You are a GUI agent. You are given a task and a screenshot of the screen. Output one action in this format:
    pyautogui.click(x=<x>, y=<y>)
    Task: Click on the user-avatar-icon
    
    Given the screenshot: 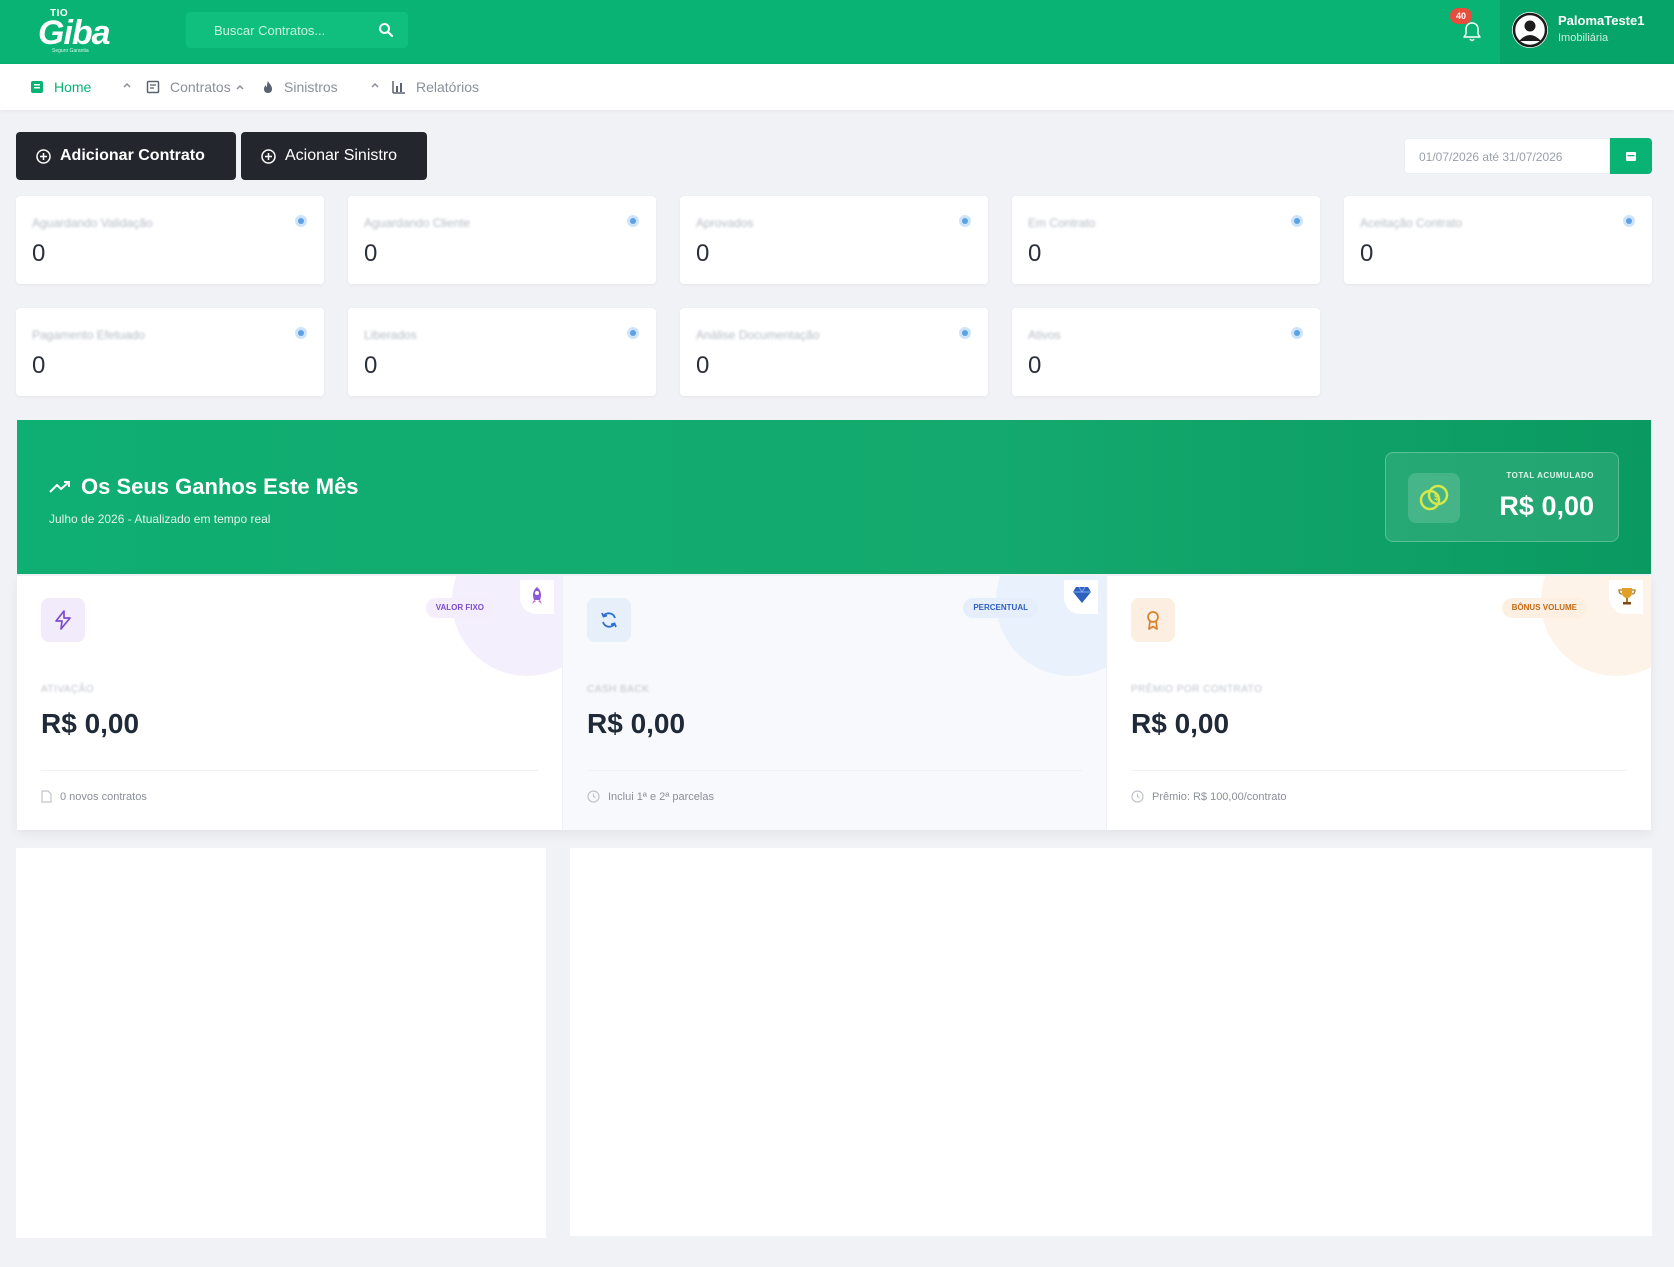 What is the action you would take?
    pyautogui.click(x=1530, y=30)
    